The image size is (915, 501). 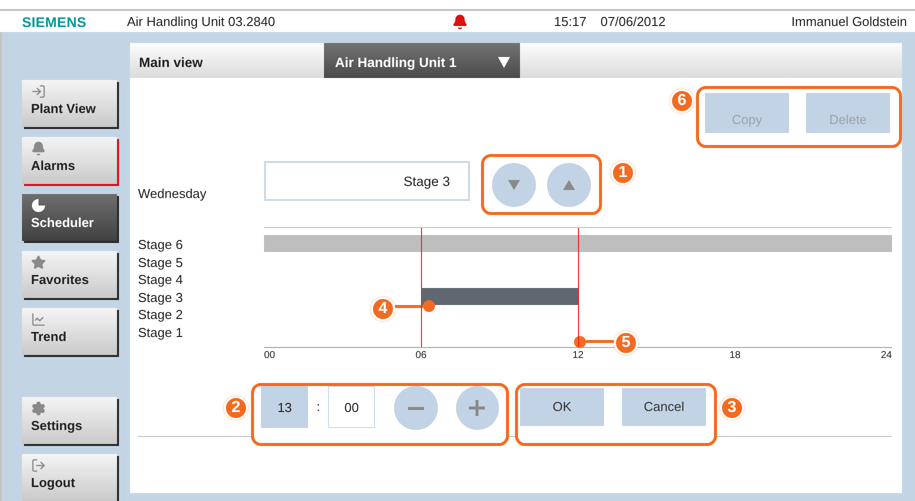 I want to click on sidebar-item: Trend, so click(x=69, y=331).